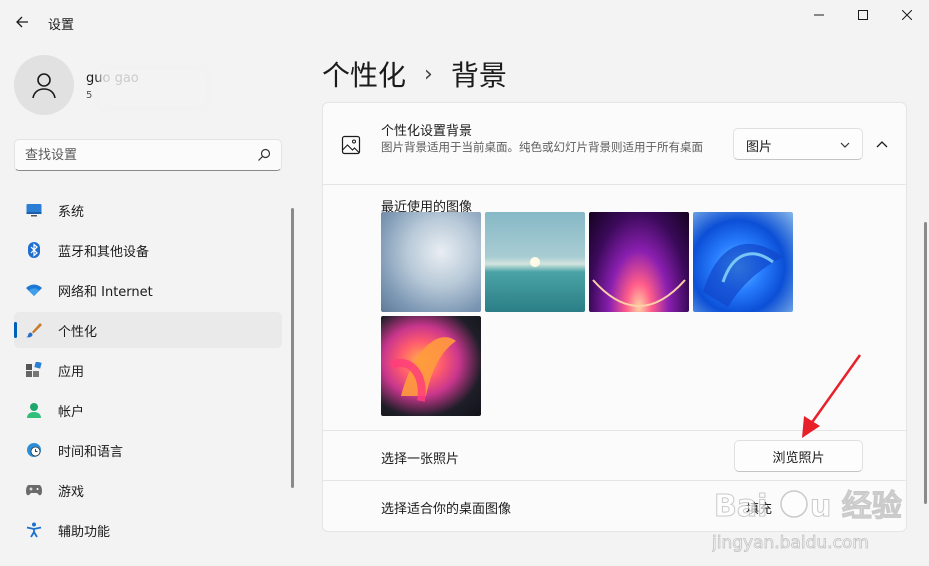  I want to click on sidebar-item-apps: 应用, so click(148, 370).